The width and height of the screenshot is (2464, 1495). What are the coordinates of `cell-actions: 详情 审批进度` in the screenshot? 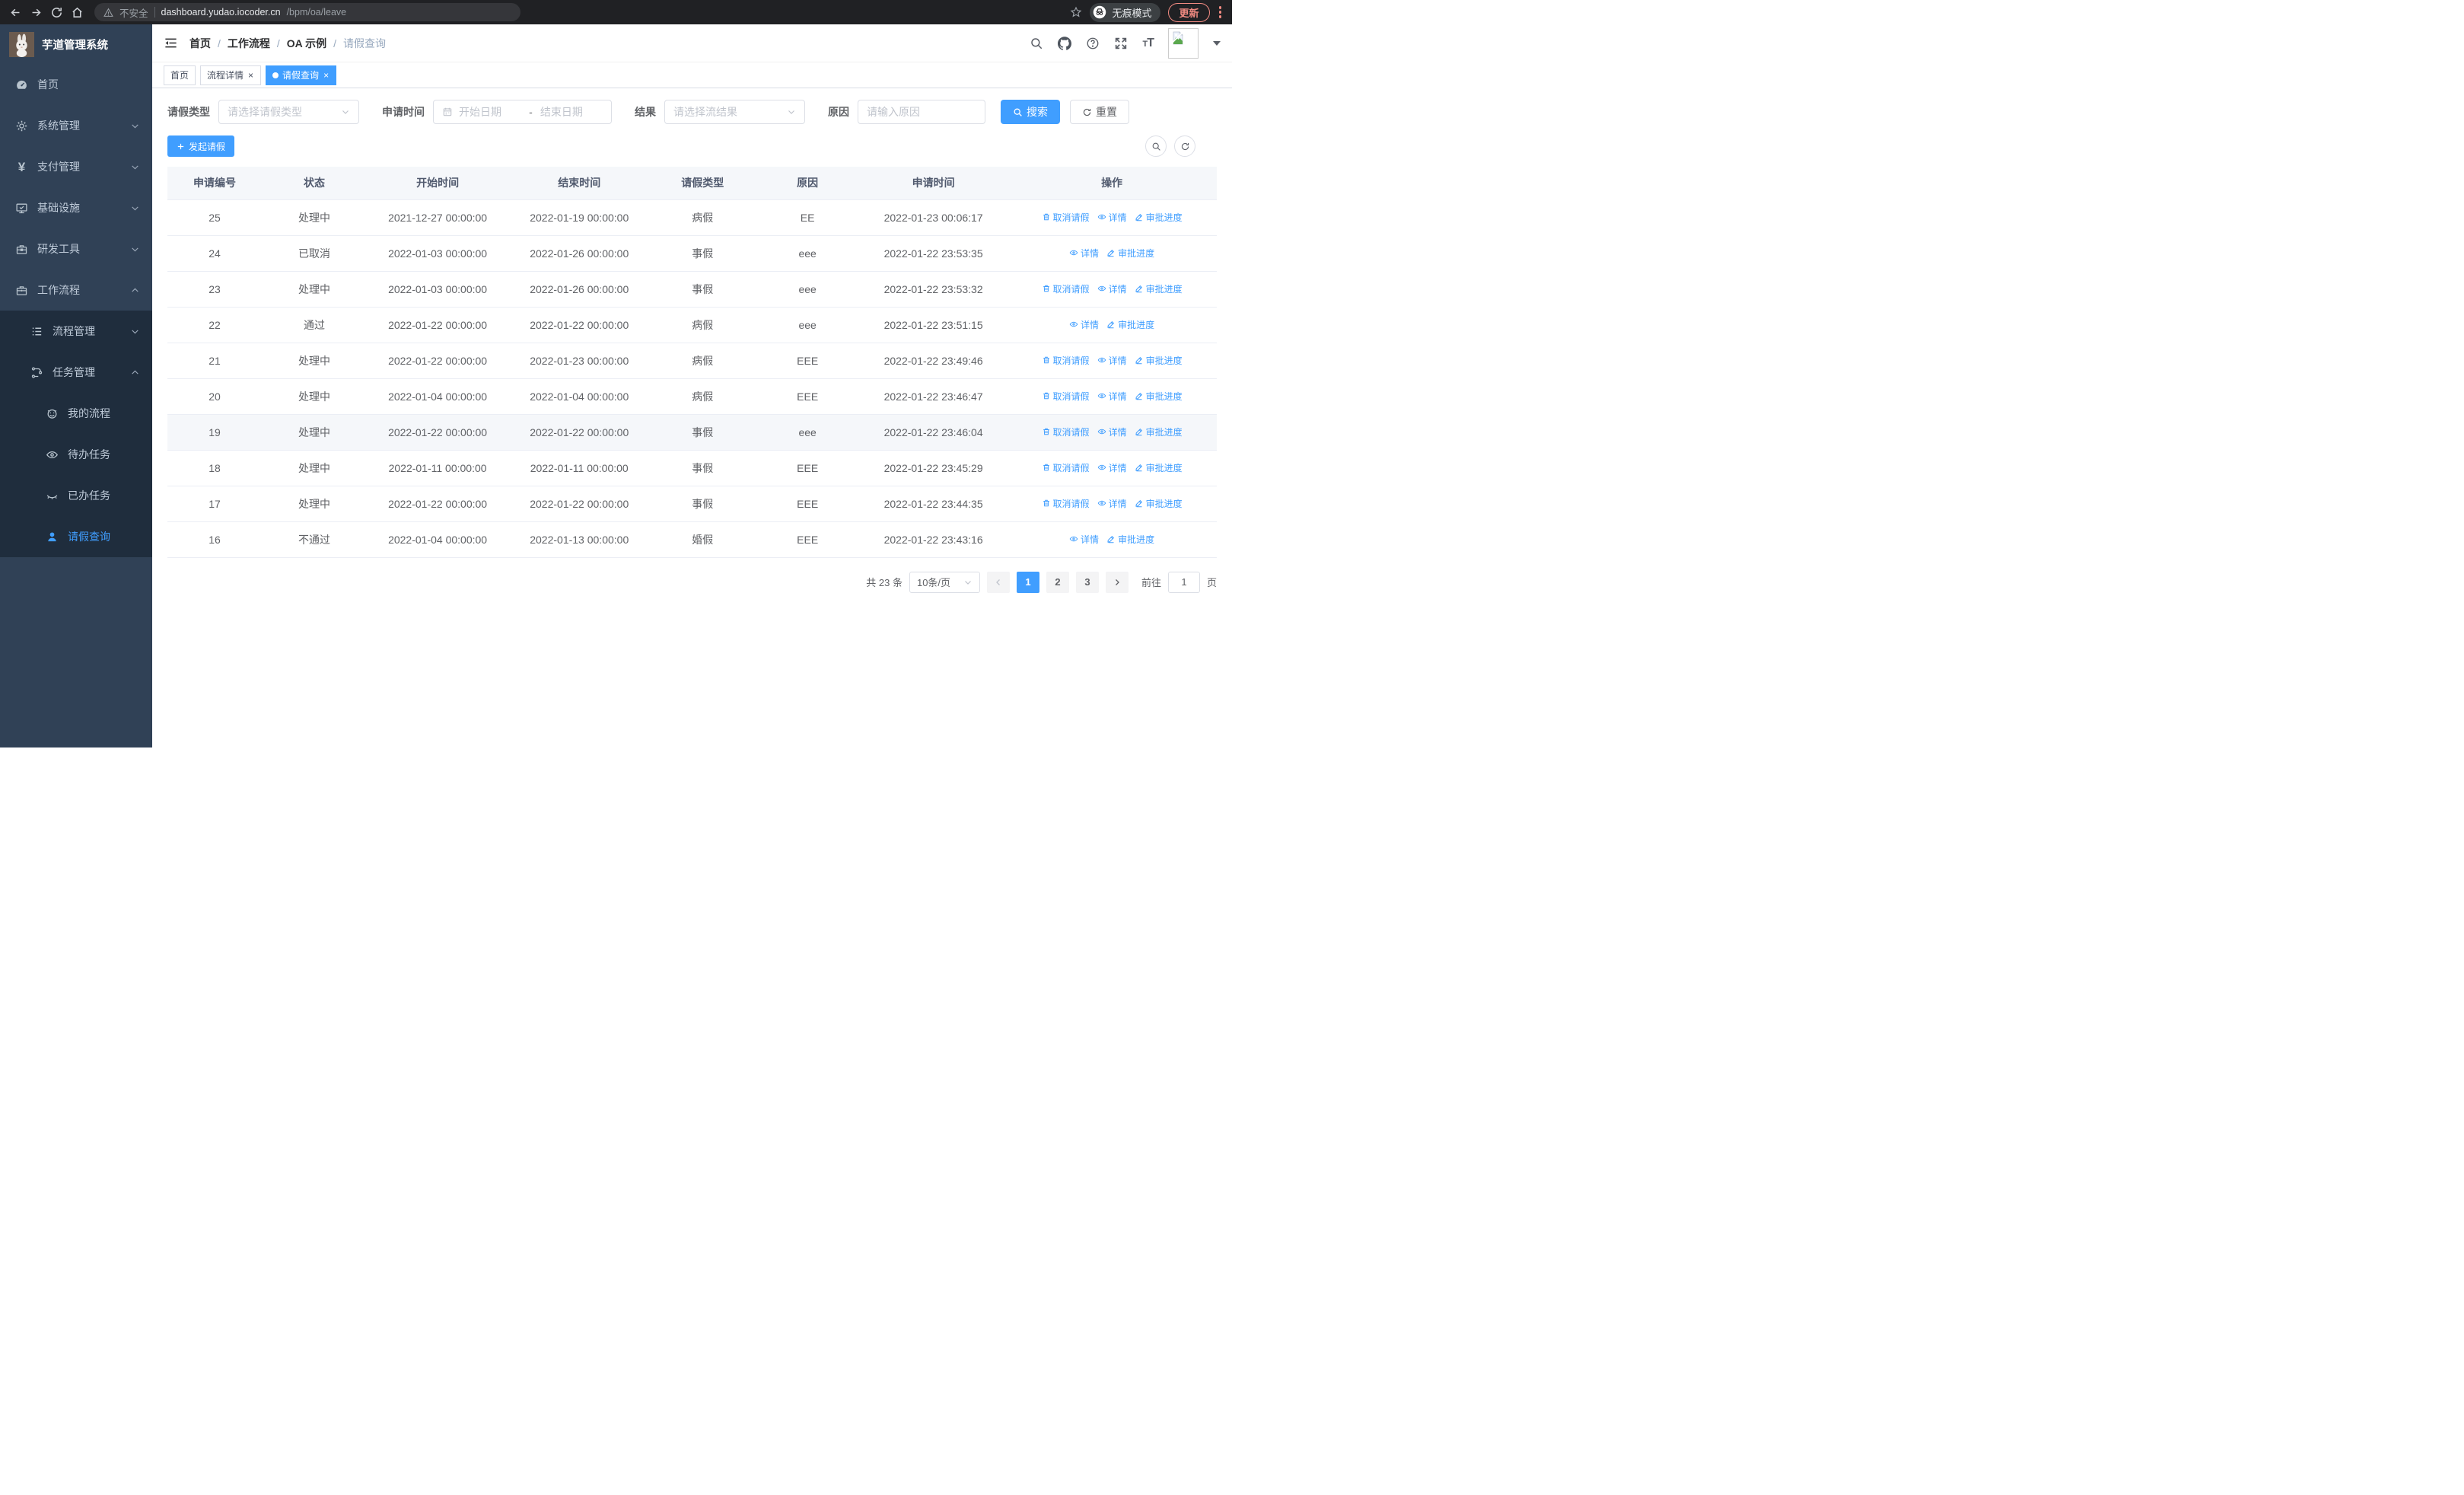 It's located at (1112, 253).